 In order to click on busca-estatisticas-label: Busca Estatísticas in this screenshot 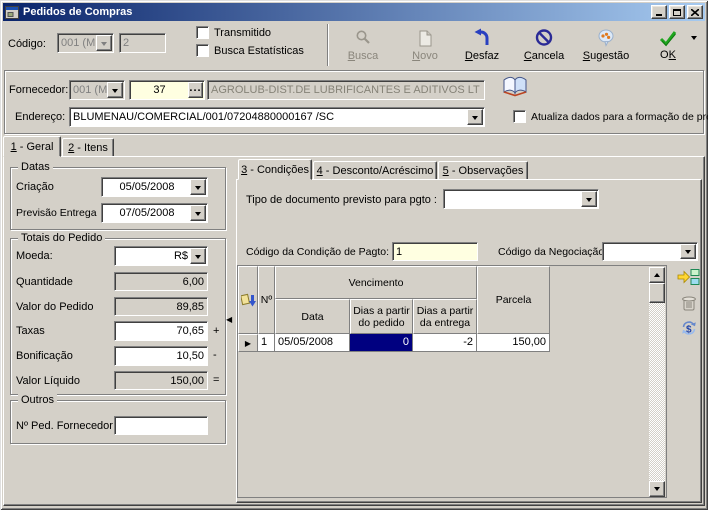, I will do `click(259, 50)`.